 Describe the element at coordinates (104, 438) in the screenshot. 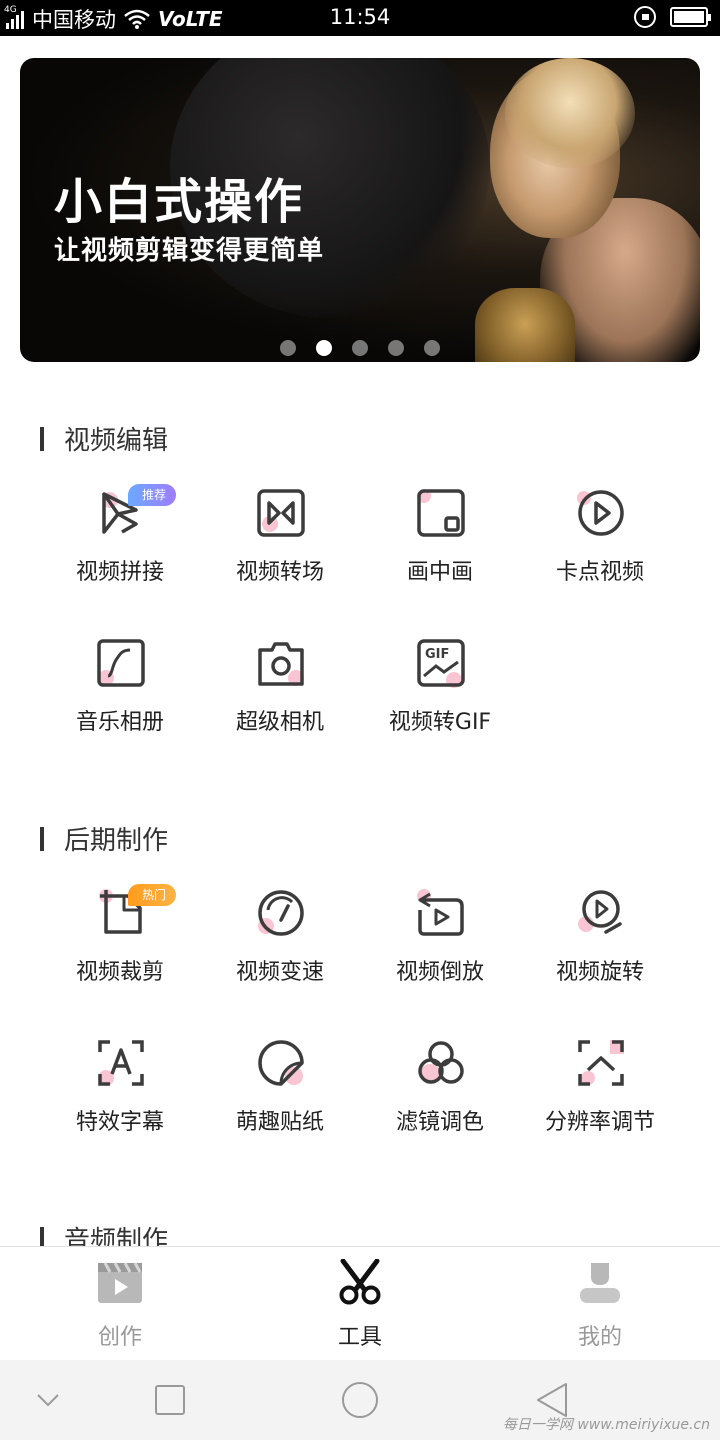

I see `section-title-video-edit: 视频编辑` at that location.